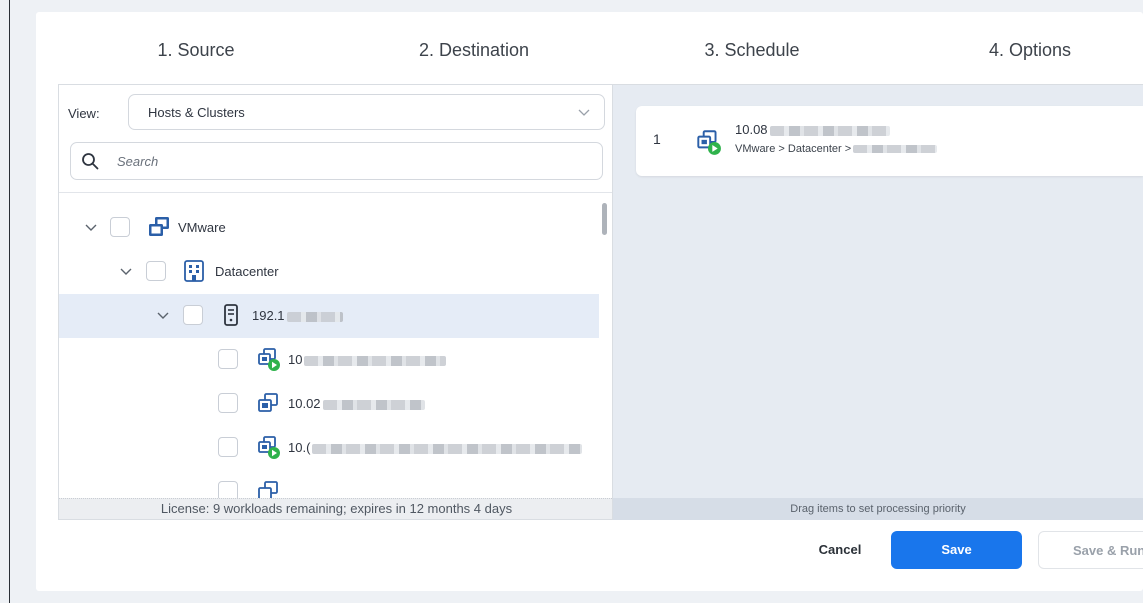 The height and width of the screenshot is (603, 1143). What do you see at coordinates (752, 50) in the screenshot?
I see `tab-schedule: 3. Schedule` at bounding box center [752, 50].